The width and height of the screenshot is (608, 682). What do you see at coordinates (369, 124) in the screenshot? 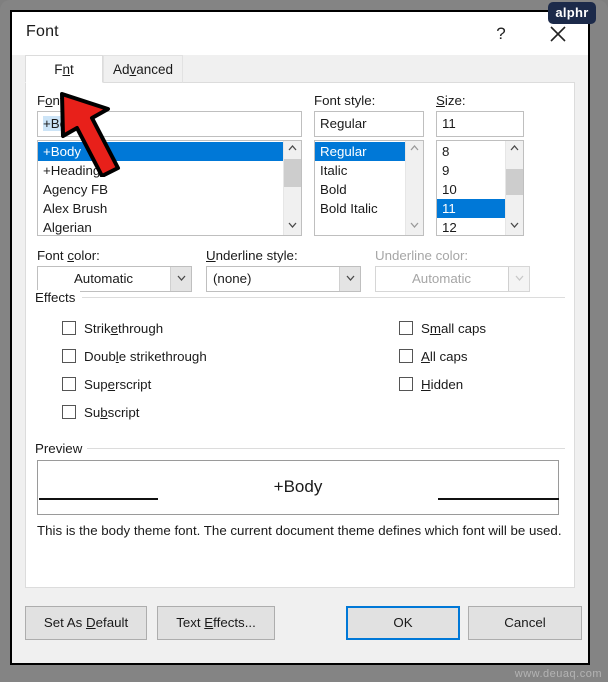
I see `font-style-input: Regular` at bounding box center [369, 124].